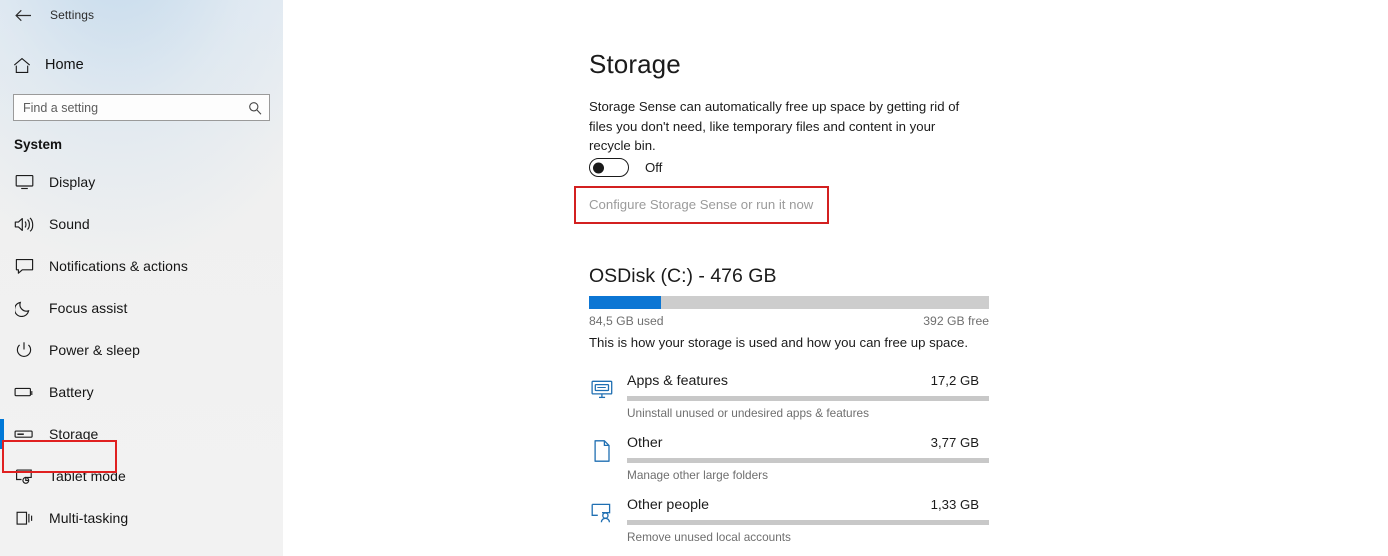  I want to click on sidebar-item-label: Tablet mode, so click(87, 476).